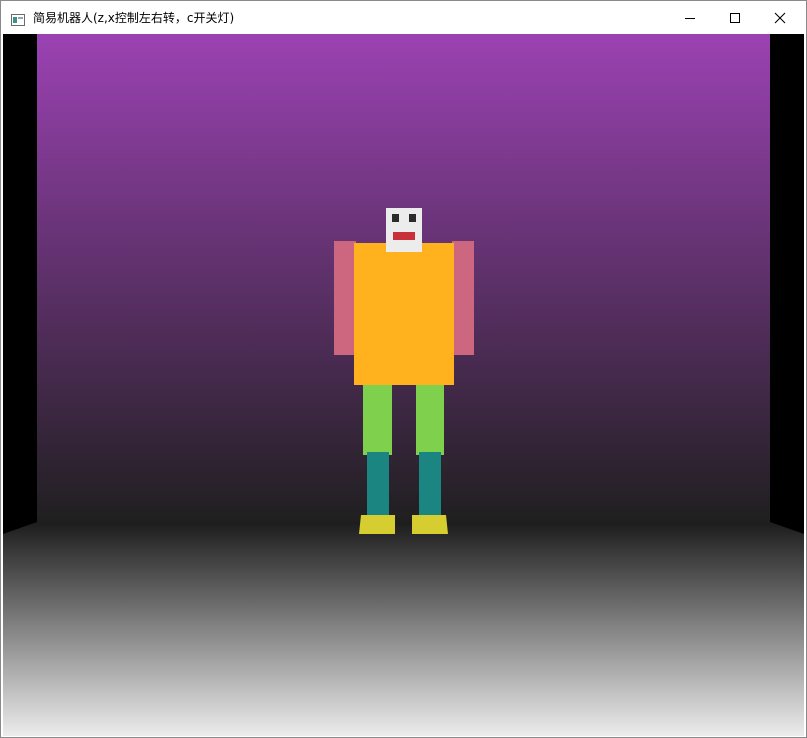 The width and height of the screenshot is (807, 738). What do you see at coordinates (404, 236) in the screenshot?
I see `robot-mouth` at bounding box center [404, 236].